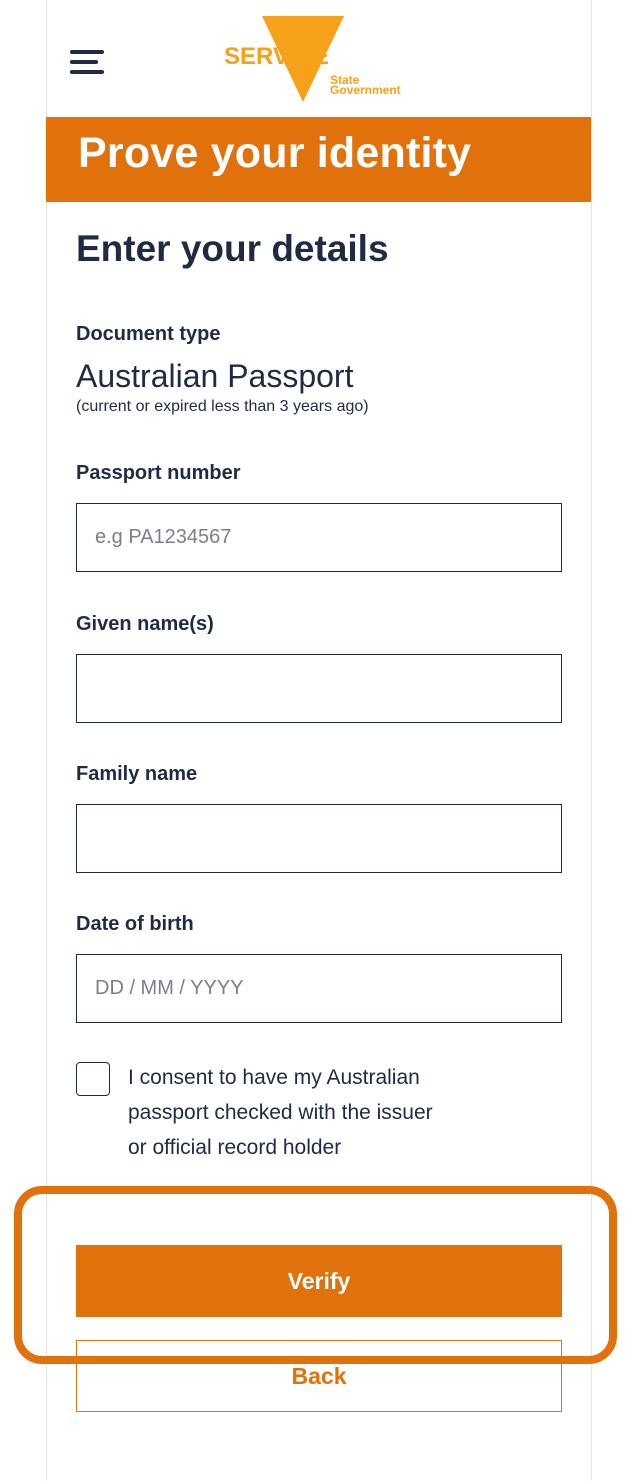  I want to click on given-names-field, so click(319, 688).